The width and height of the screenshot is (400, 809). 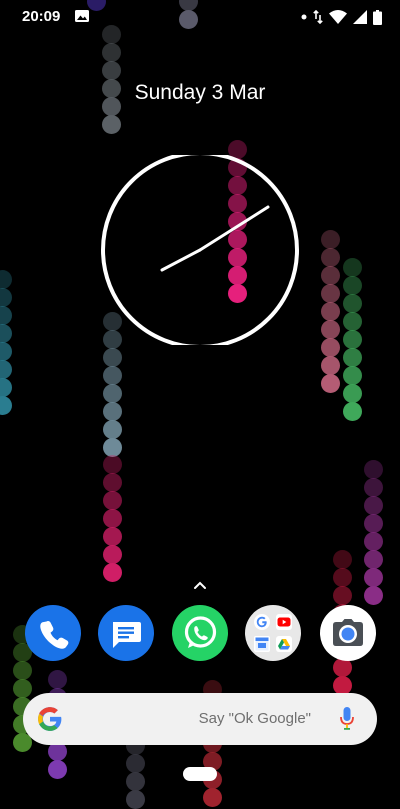 I want to click on messages-icon, so click(x=127, y=635).